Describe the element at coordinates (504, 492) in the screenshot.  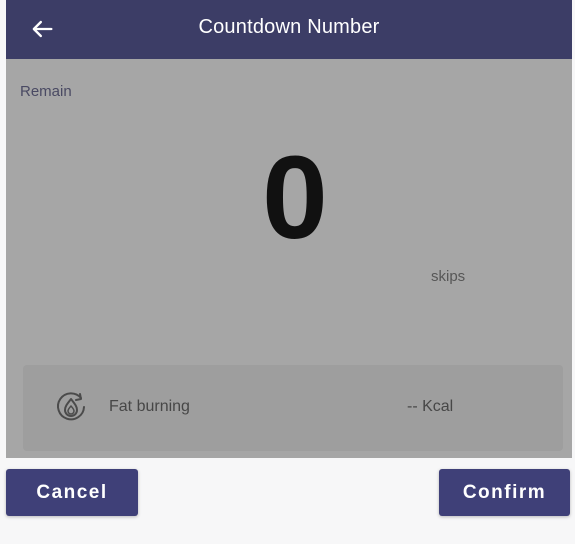
I see `confirm-button: Confirm` at that location.